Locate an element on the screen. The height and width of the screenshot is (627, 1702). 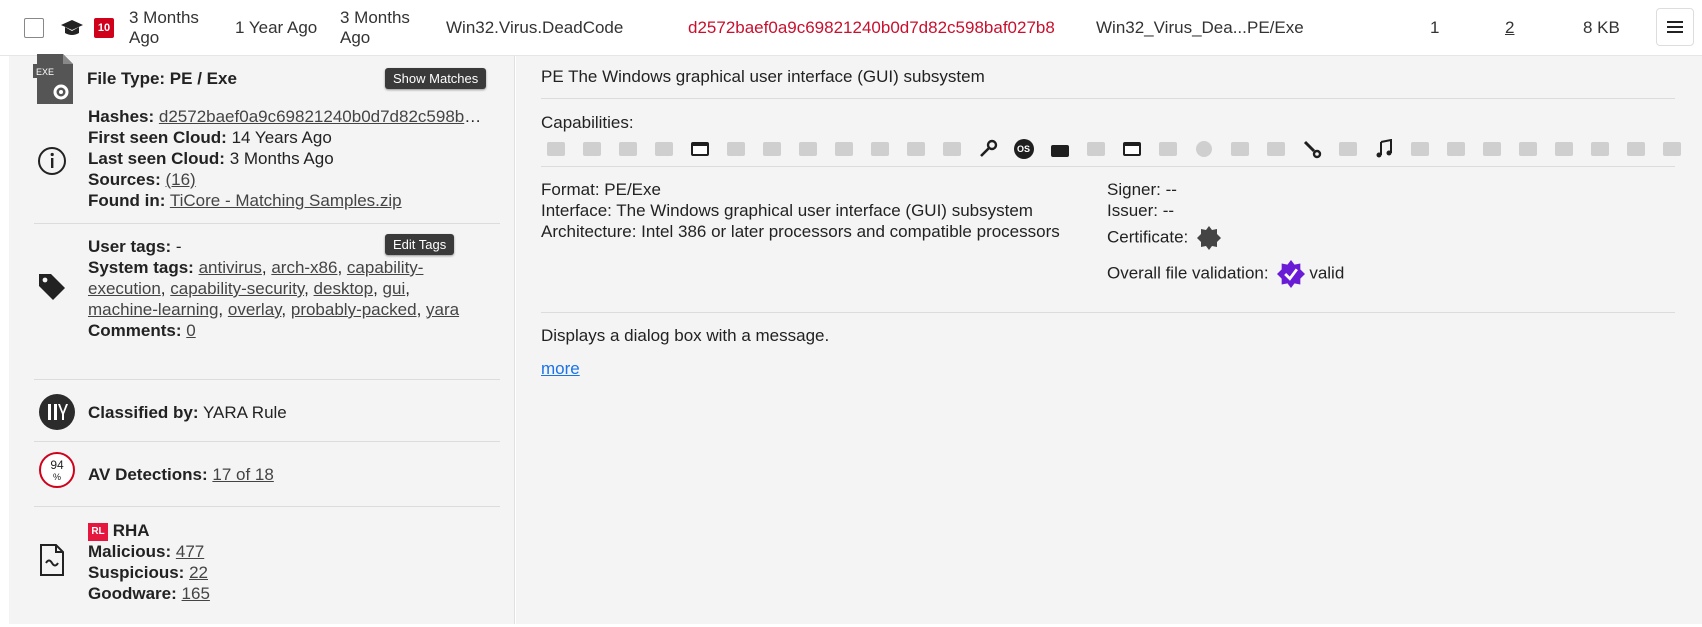
system-tags-label: System tags: is located at coordinates (141, 267).